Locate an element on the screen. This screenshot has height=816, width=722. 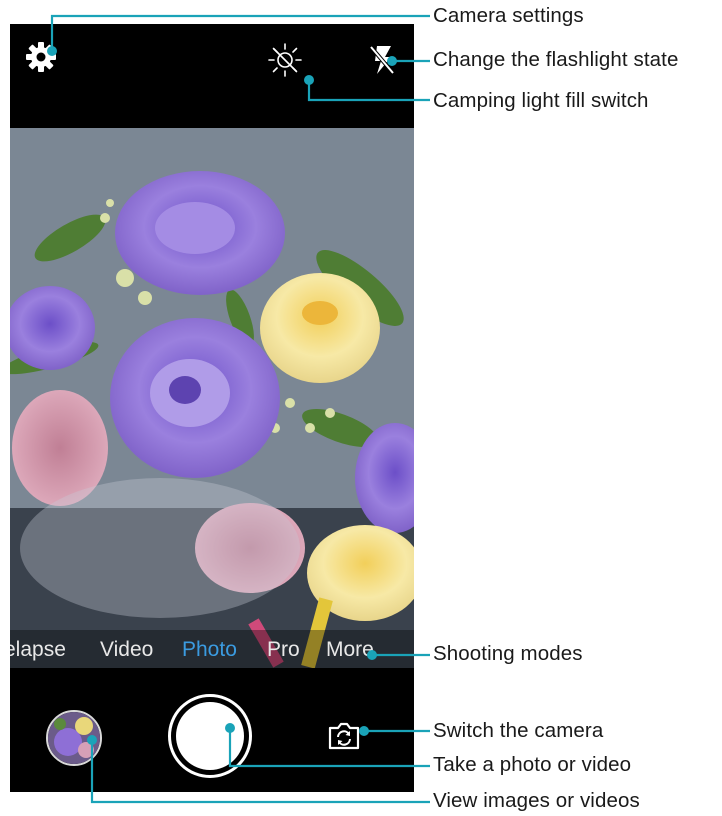
switch-camera-icon is located at coordinates (344, 740).